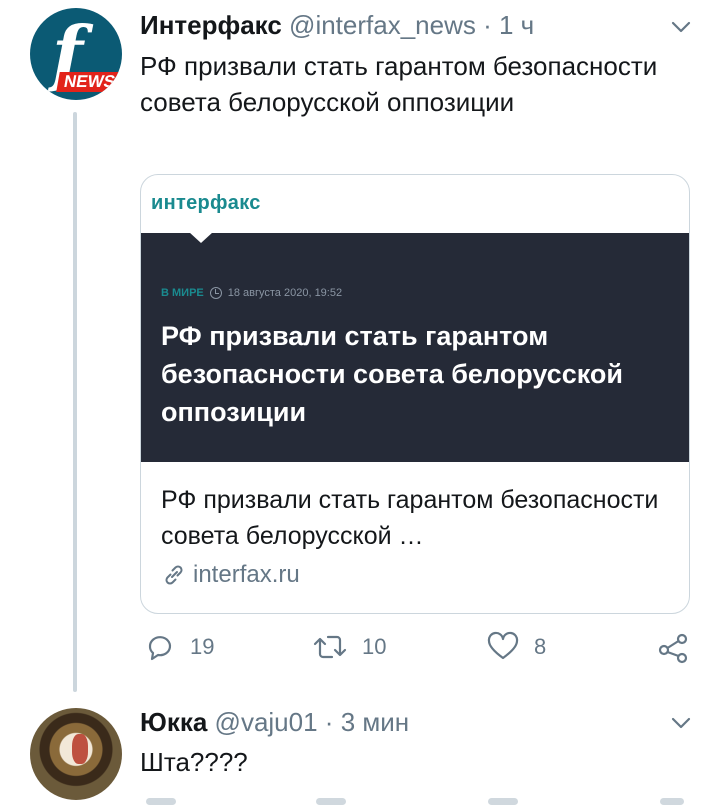 The height and width of the screenshot is (805, 720). What do you see at coordinates (382, 25) in the screenshot?
I see `author-handle: @interfax_news` at bounding box center [382, 25].